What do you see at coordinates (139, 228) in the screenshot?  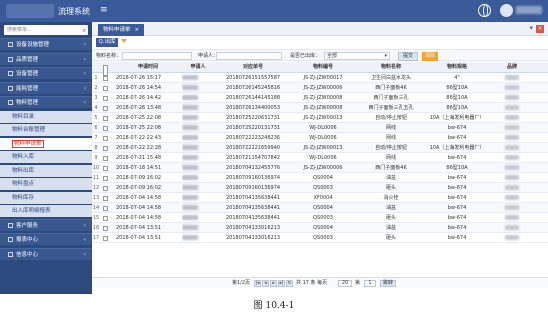 I see `cell-request-time: 2018-07-04 13:51` at bounding box center [139, 228].